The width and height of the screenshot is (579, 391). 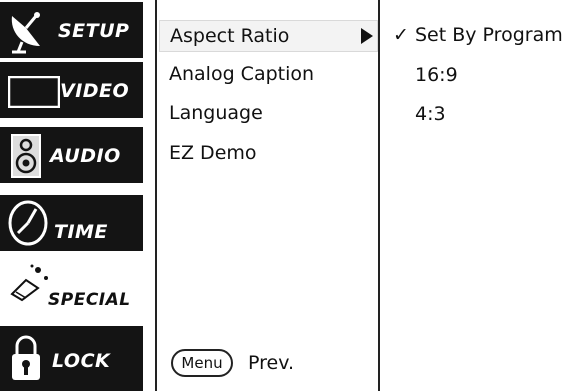 What do you see at coordinates (34, 93) in the screenshot?
I see `tv-screen-icon` at bounding box center [34, 93].